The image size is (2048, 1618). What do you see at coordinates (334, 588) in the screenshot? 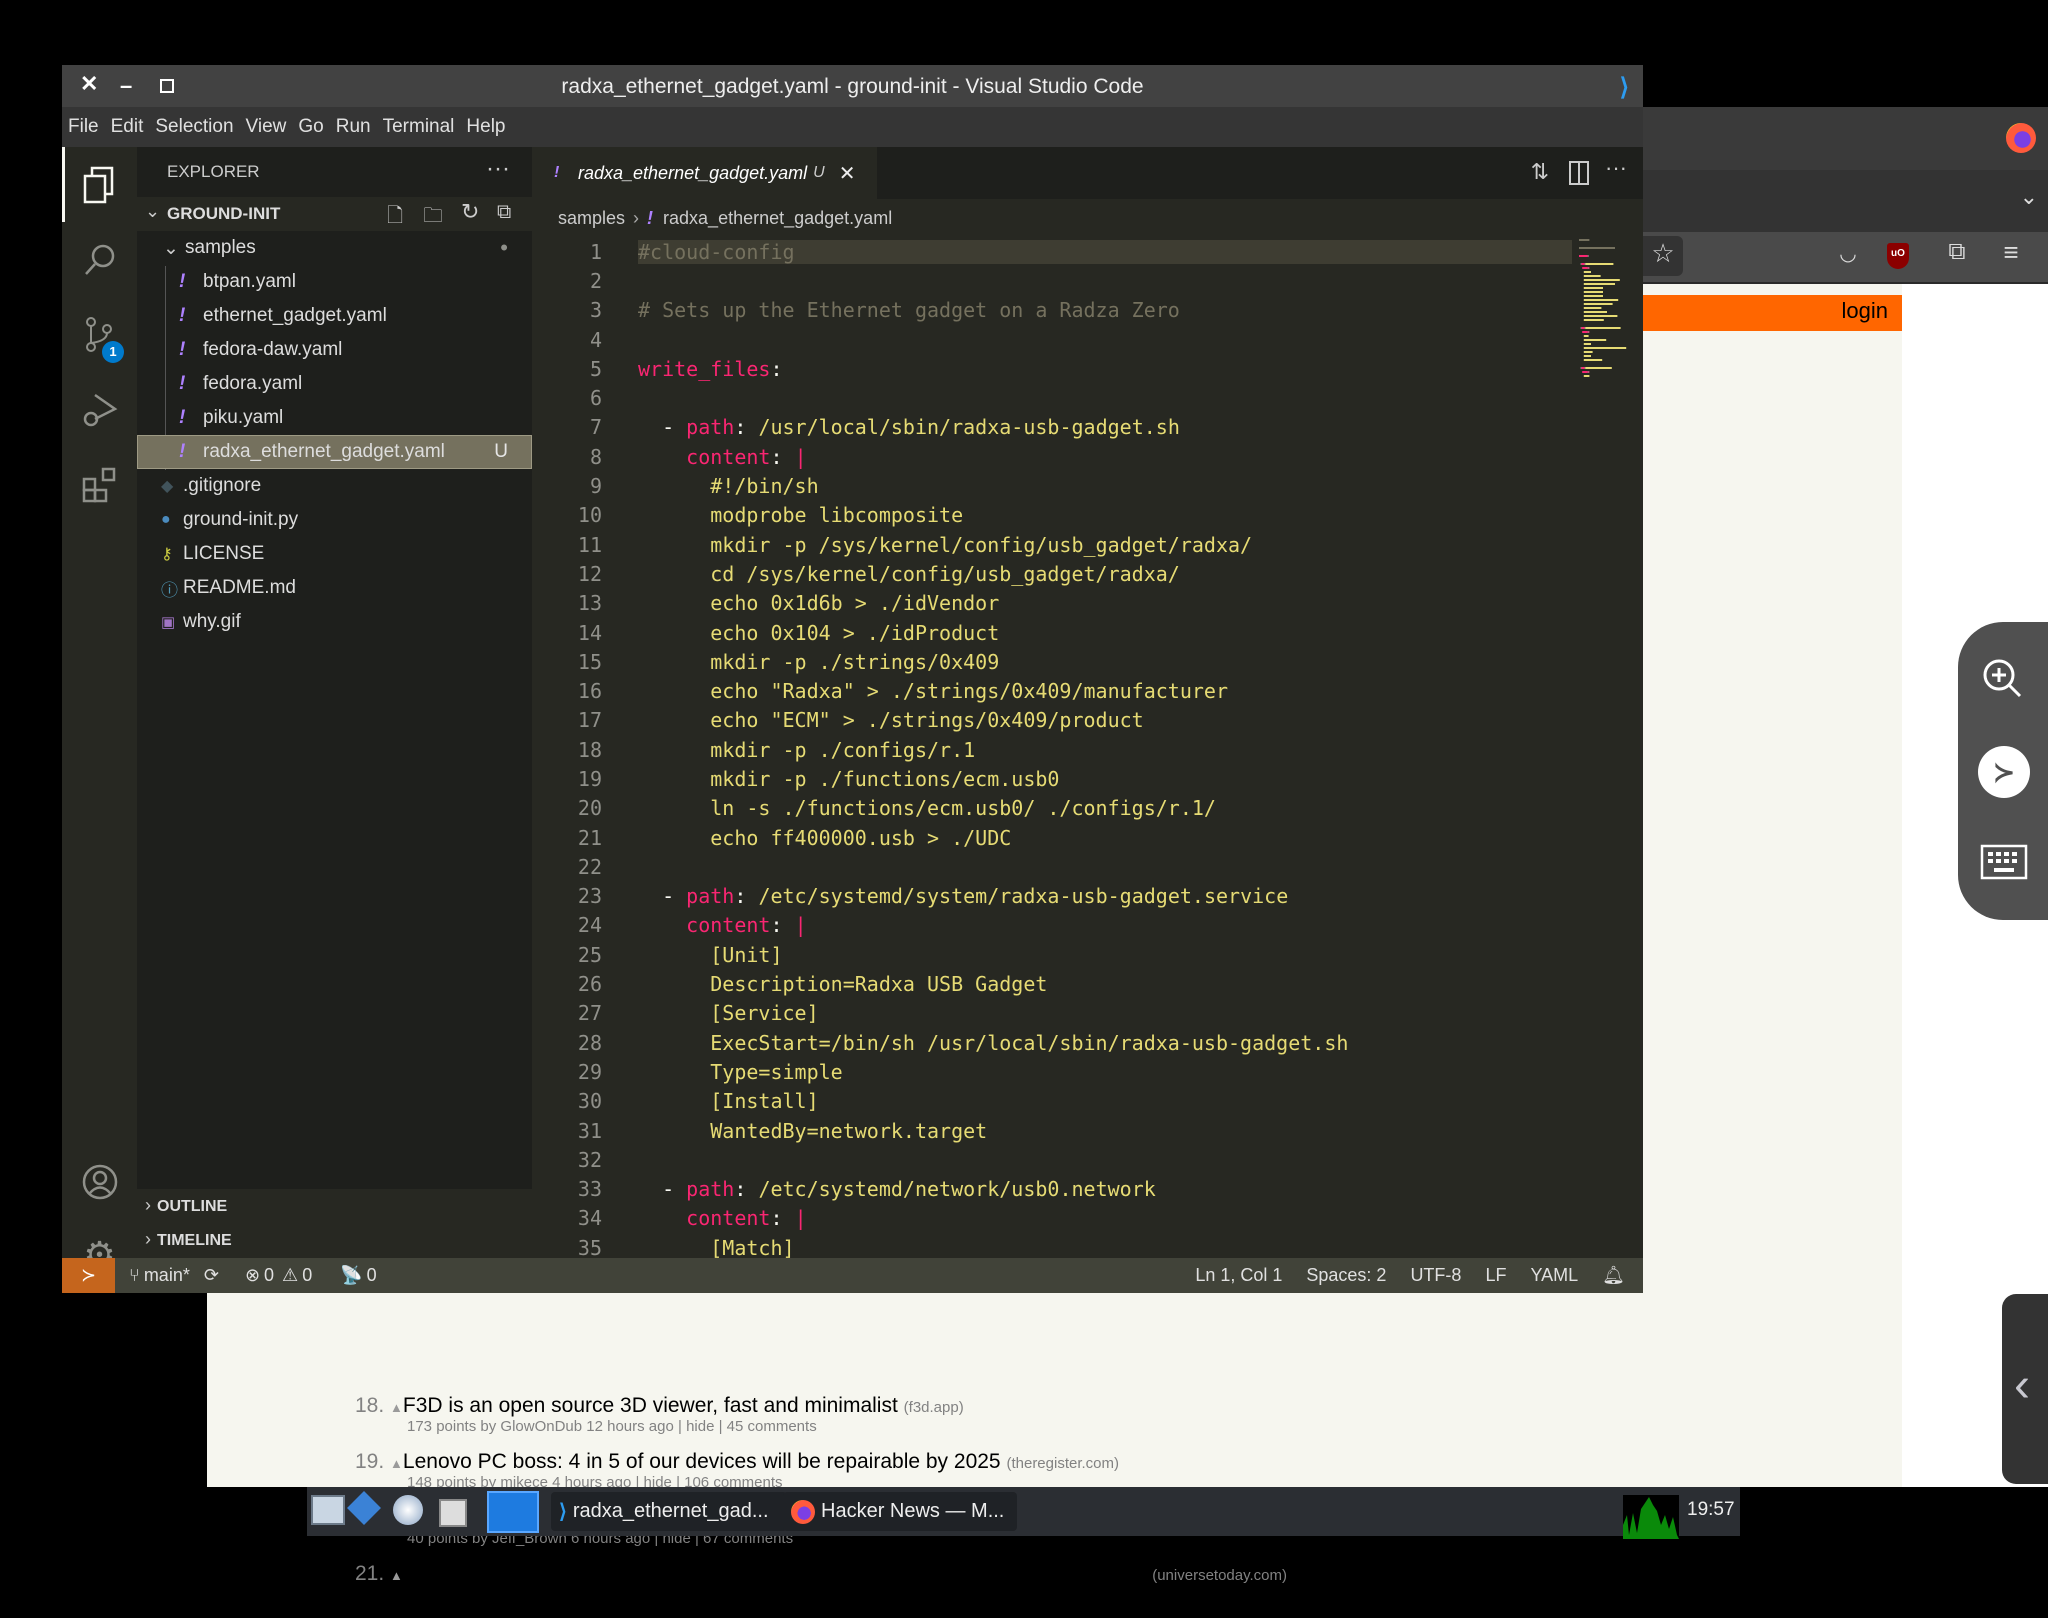
I see `tree-item-readme: ⓘ README.md` at bounding box center [334, 588].